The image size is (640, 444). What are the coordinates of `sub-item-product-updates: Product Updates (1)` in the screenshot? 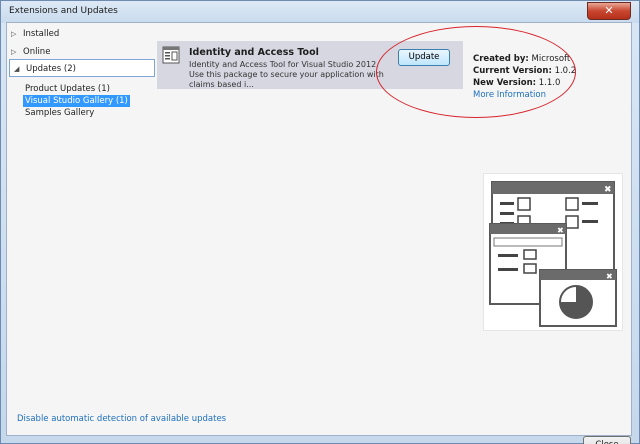 It's located at (67, 89).